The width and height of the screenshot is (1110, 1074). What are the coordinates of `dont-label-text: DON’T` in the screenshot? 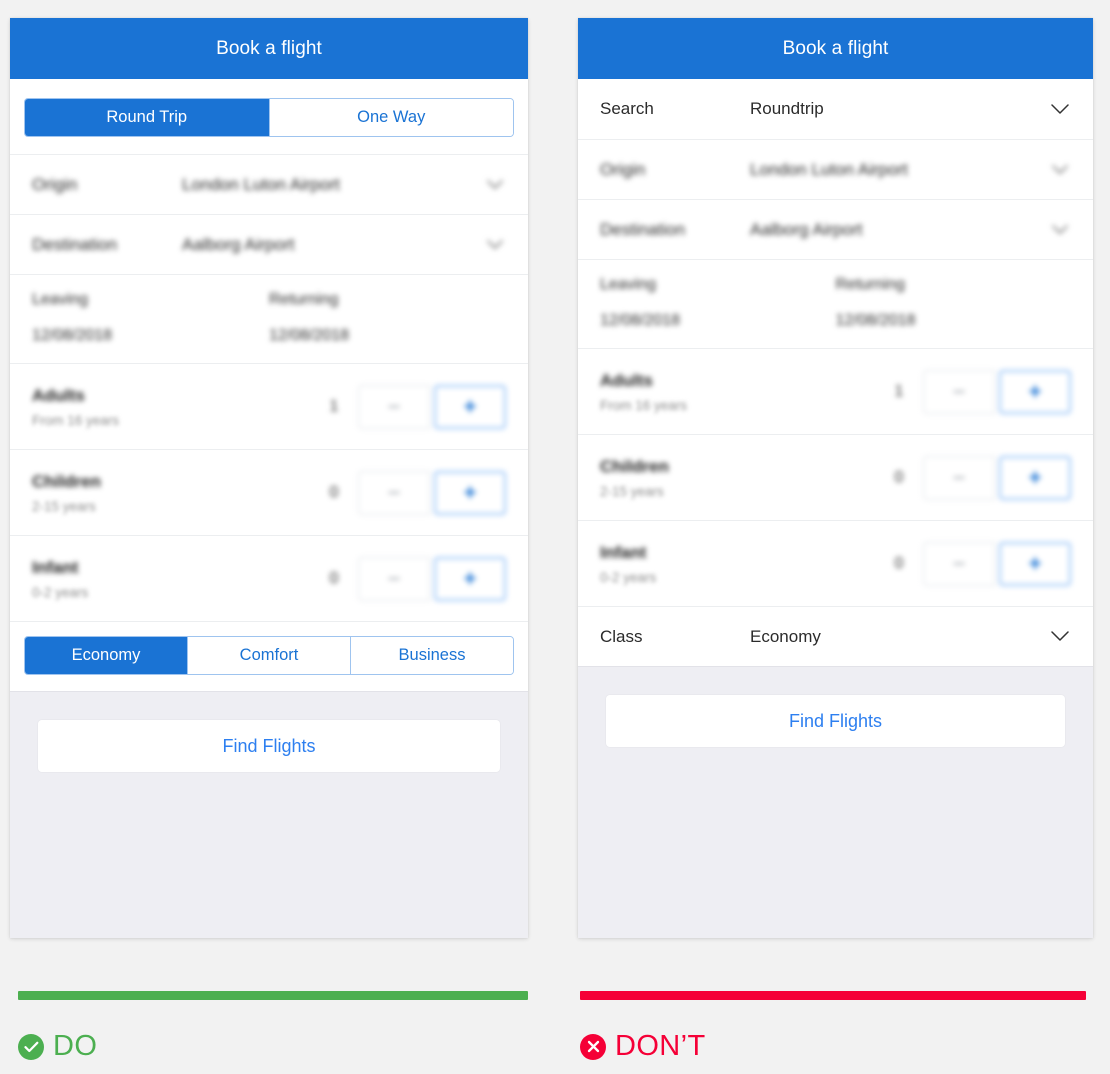 It's located at (660, 1046).